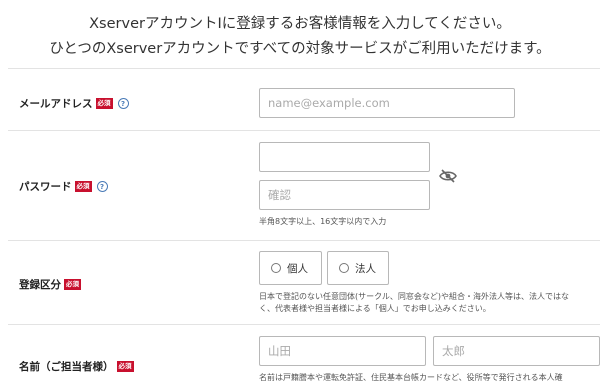 This screenshot has width=600, height=384. What do you see at coordinates (40, 285) in the screenshot?
I see `registration-type-label: 登録区分` at bounding box center [40, 285].